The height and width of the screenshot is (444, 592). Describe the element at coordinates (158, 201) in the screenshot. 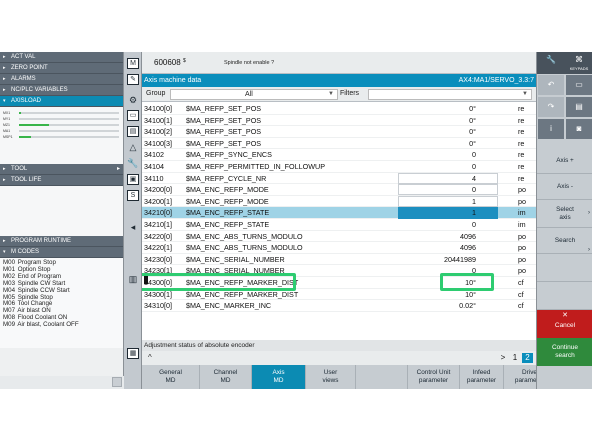

I see `md-number: 34200[1]` at that location.